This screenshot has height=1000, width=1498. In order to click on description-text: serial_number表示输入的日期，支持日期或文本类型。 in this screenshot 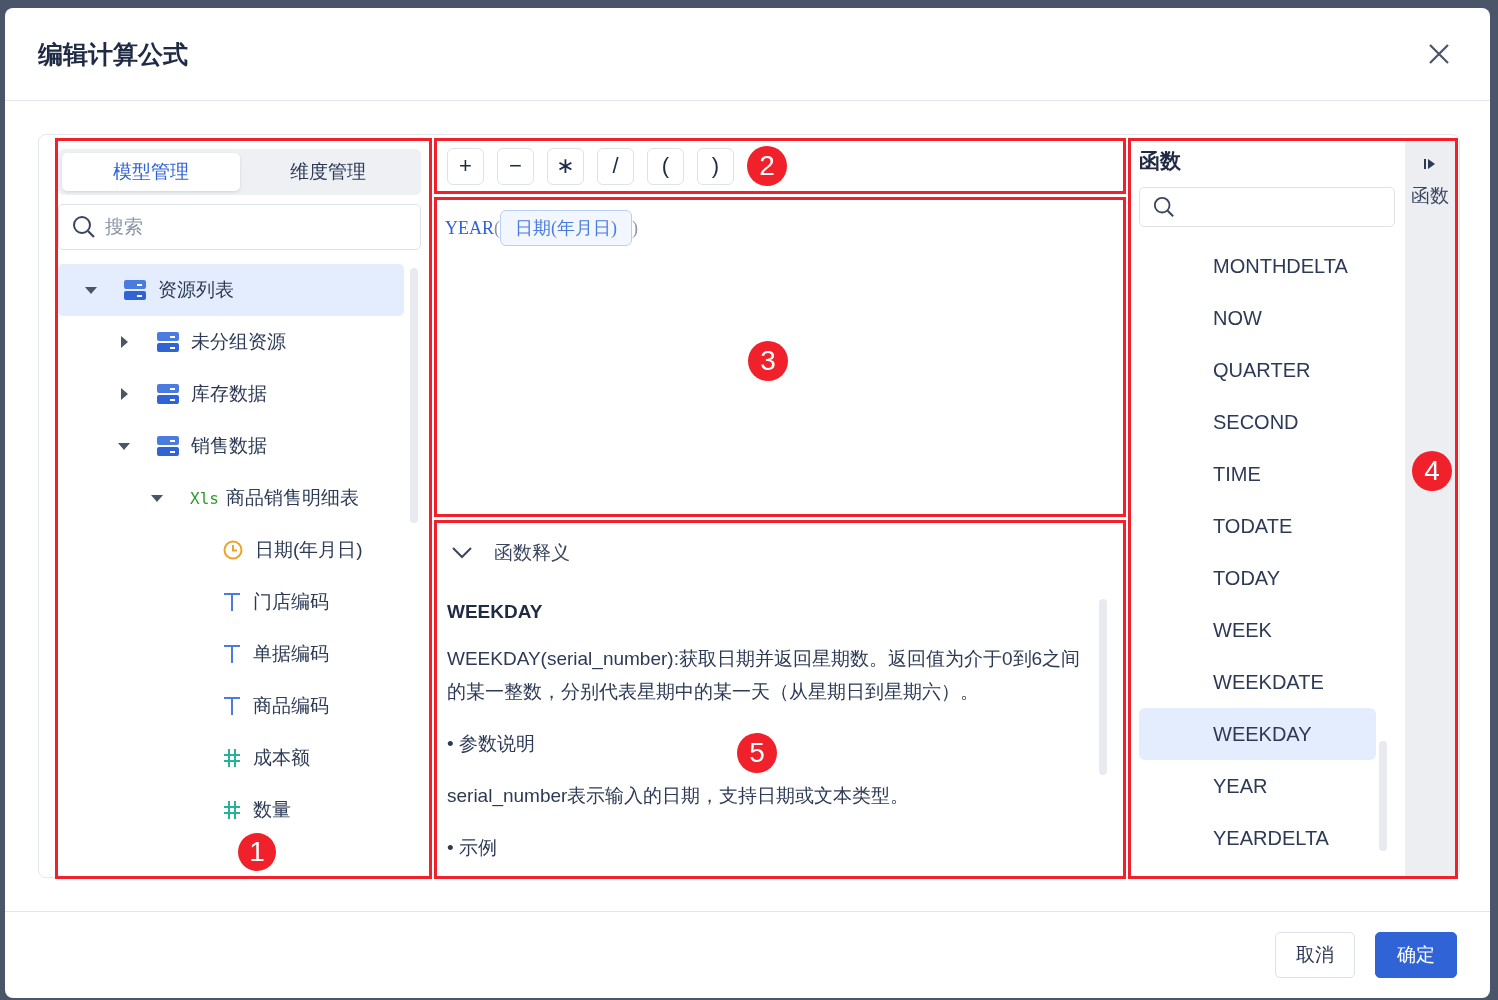, I will do `click(678, 796)`.